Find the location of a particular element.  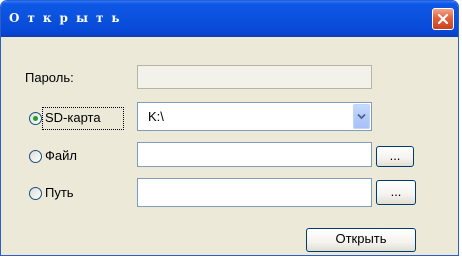

sd-drive-select: K:\ is located at coordinates (254, 116).